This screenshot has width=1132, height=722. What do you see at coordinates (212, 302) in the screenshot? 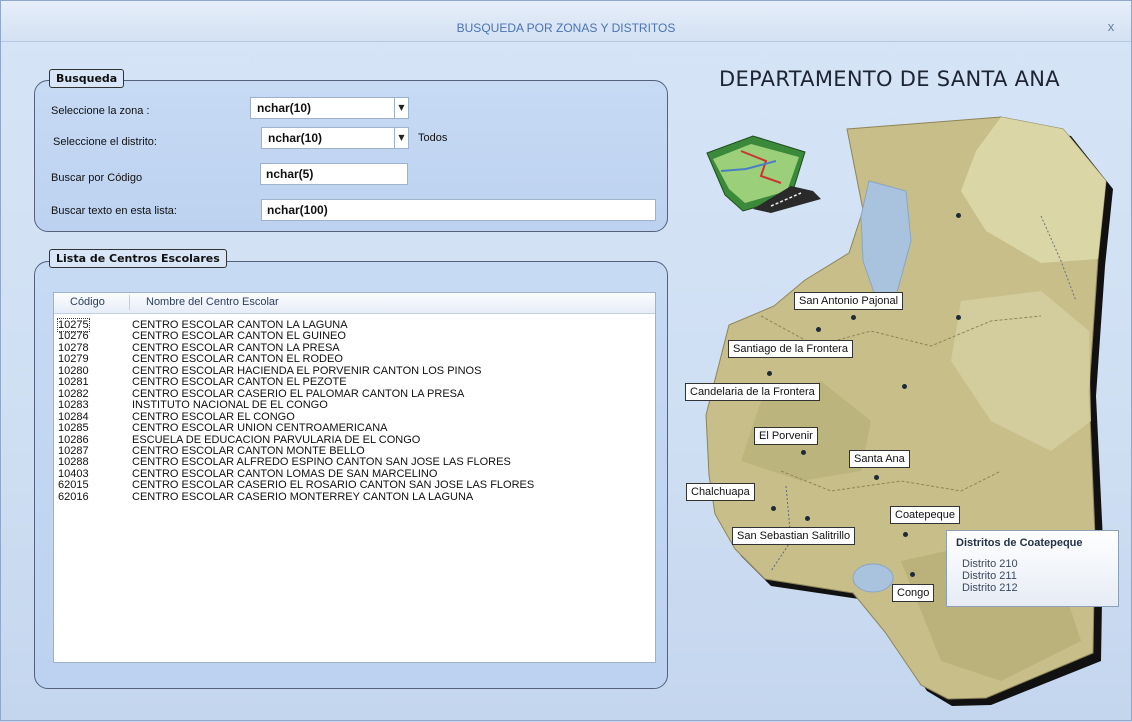
I see `column-header-nombre: Nombre del Centro Escolar` at bounding box center [212, 302].